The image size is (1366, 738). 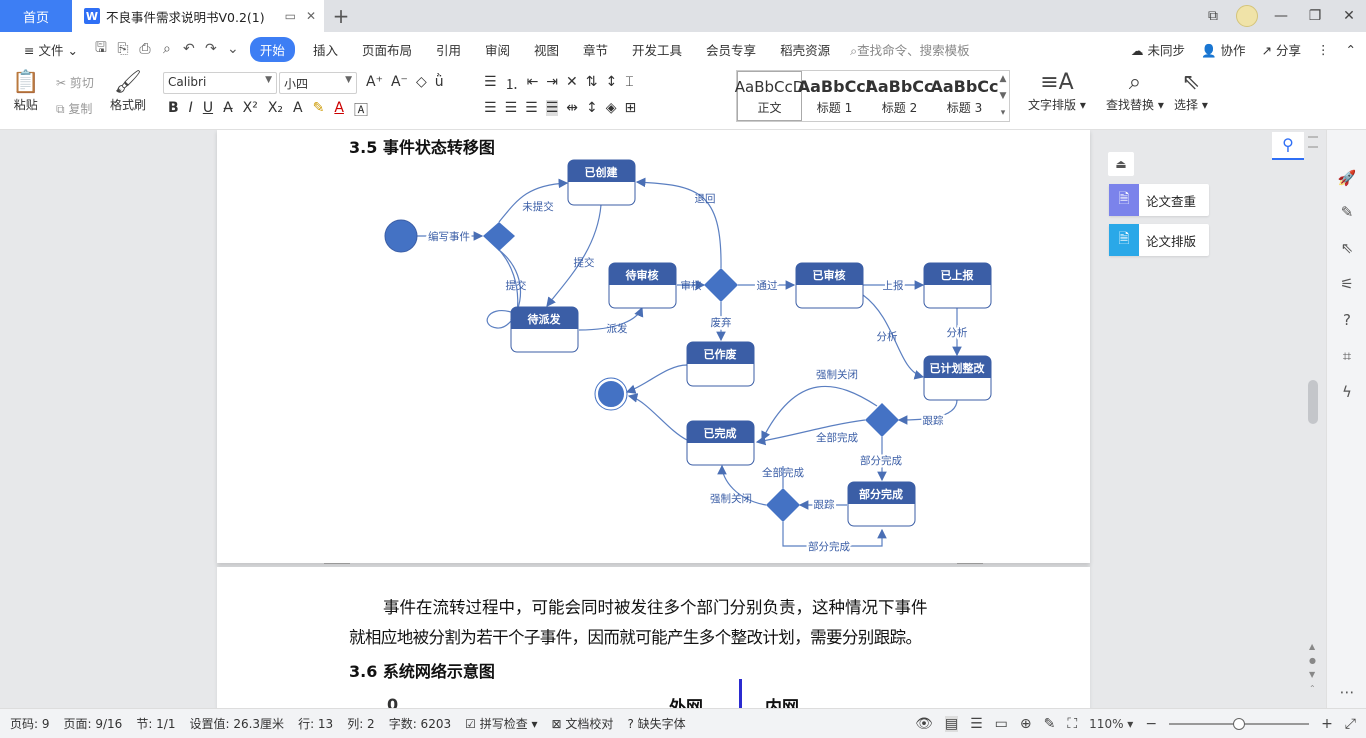 What do you see at coordinates (964, 96) in the screenshot?
I see `style-heading-3: AaBbCc 标题 3` at bounding box center [964, 96].